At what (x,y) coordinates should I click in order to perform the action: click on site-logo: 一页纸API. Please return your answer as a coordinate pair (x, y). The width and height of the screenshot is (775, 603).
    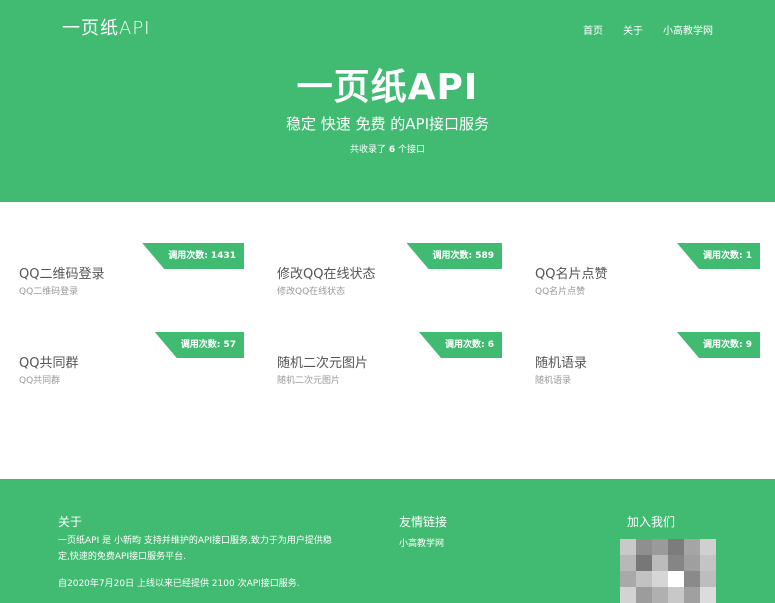
    Looking at the image, I should click on (106, 27).